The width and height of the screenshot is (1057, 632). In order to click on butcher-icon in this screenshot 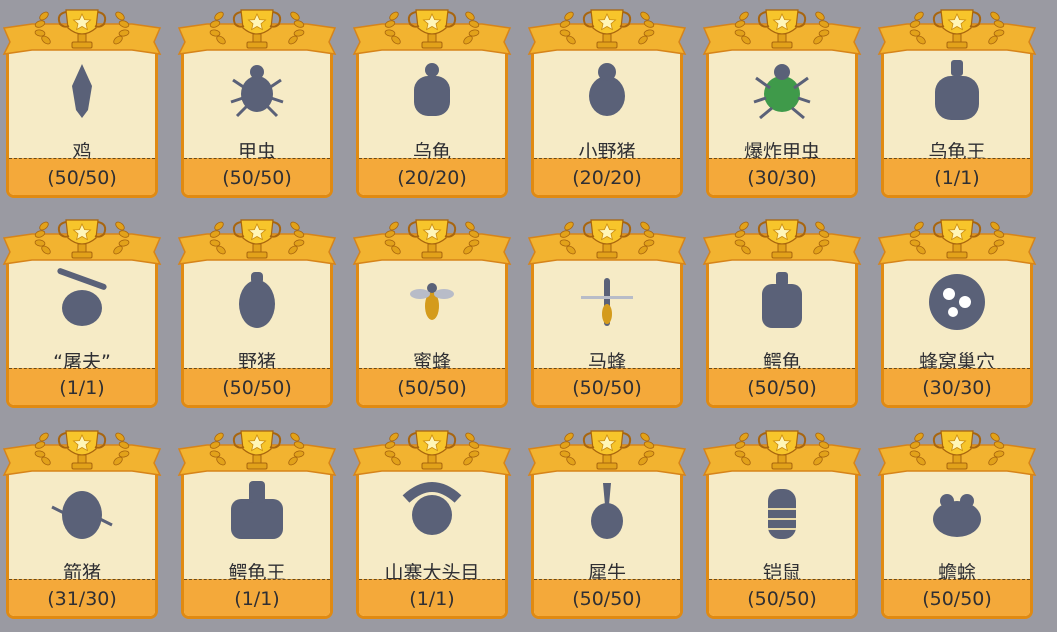, I will do `click(82, 297)`.